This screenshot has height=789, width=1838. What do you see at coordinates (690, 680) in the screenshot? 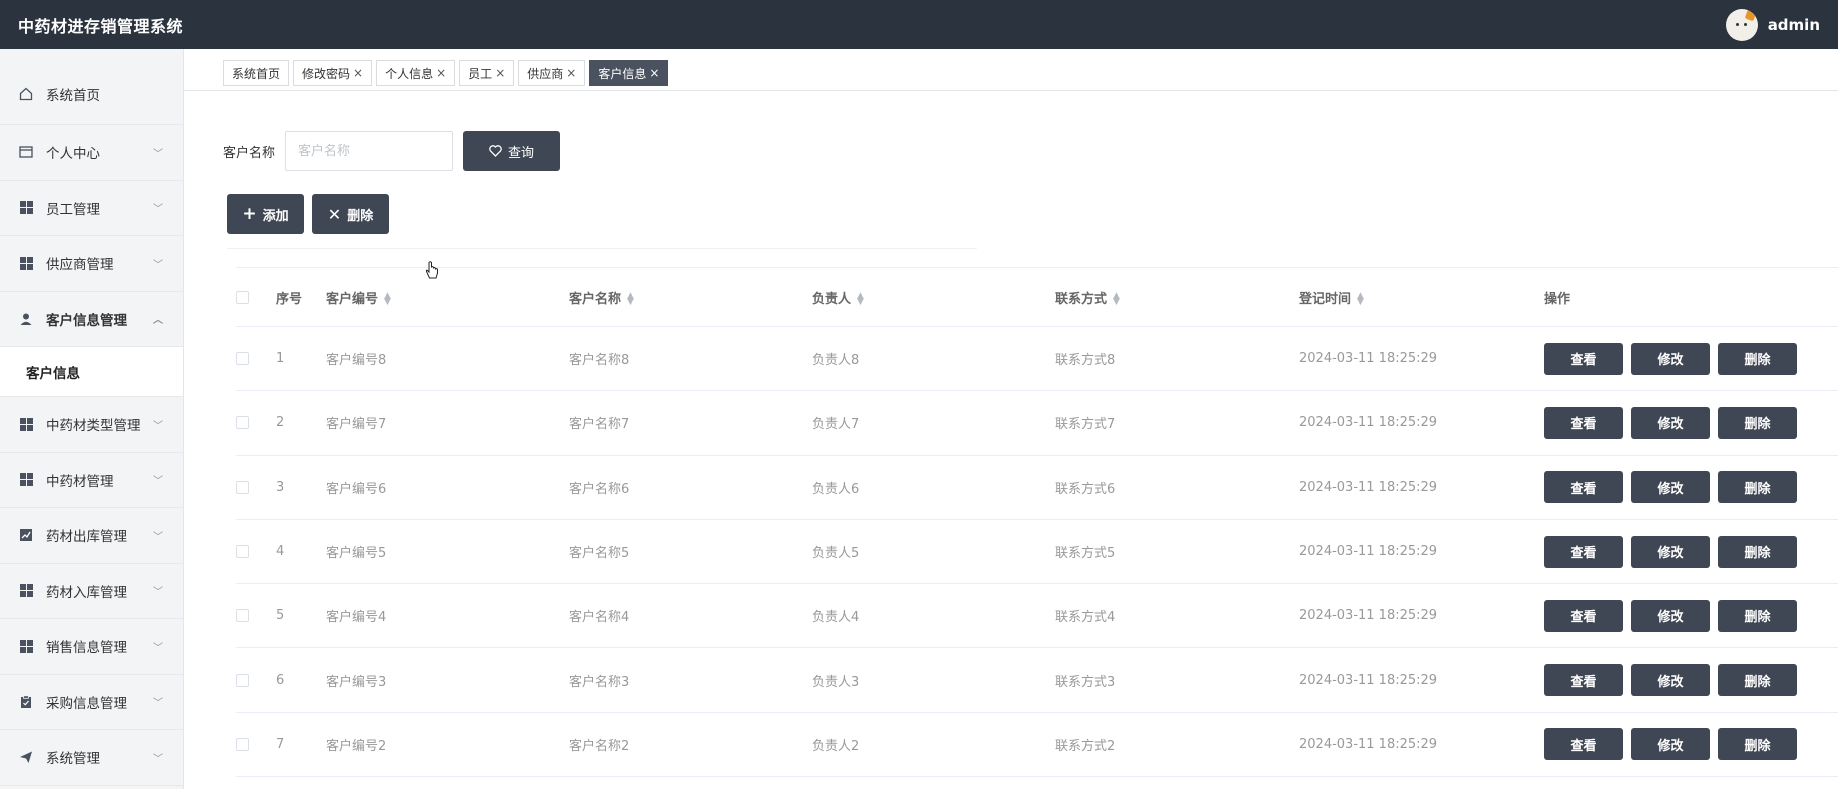
I see `cell-name: 客户名称3` at bounding box center [690, 680].